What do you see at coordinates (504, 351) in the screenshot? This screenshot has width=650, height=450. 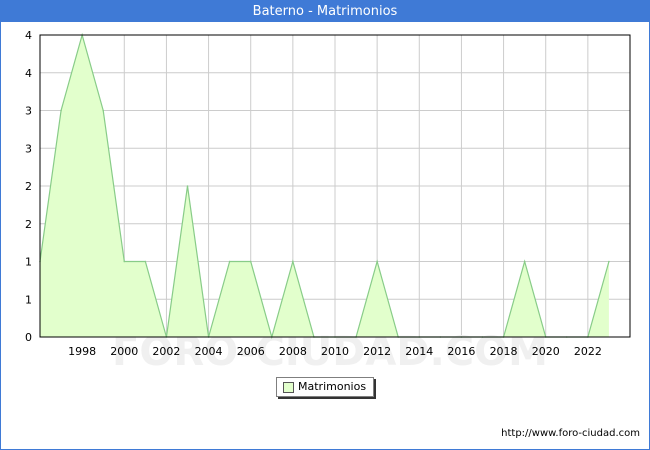 I see `x-tick-label: 2018` at bounding box center [504, 351].